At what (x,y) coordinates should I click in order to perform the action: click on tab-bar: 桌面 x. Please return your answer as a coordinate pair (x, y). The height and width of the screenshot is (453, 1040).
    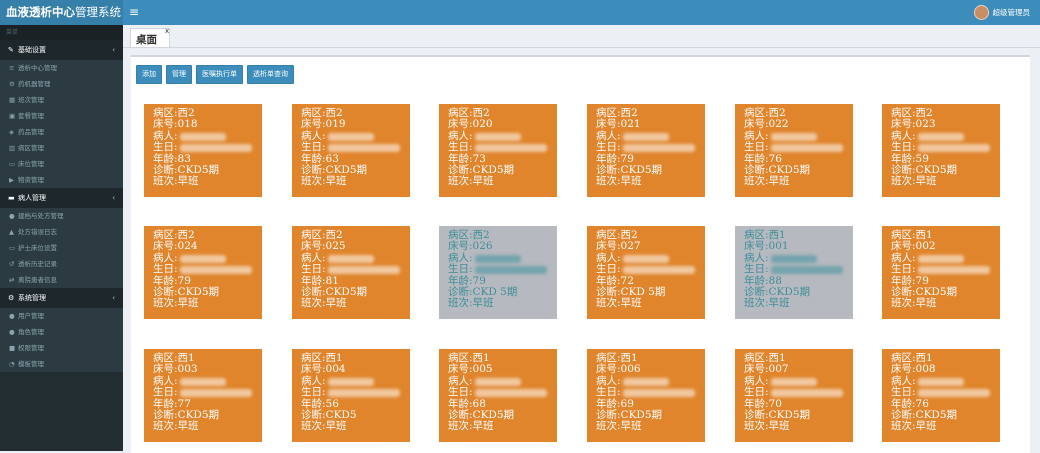
    Looking at the image, I should click on (581, 36).